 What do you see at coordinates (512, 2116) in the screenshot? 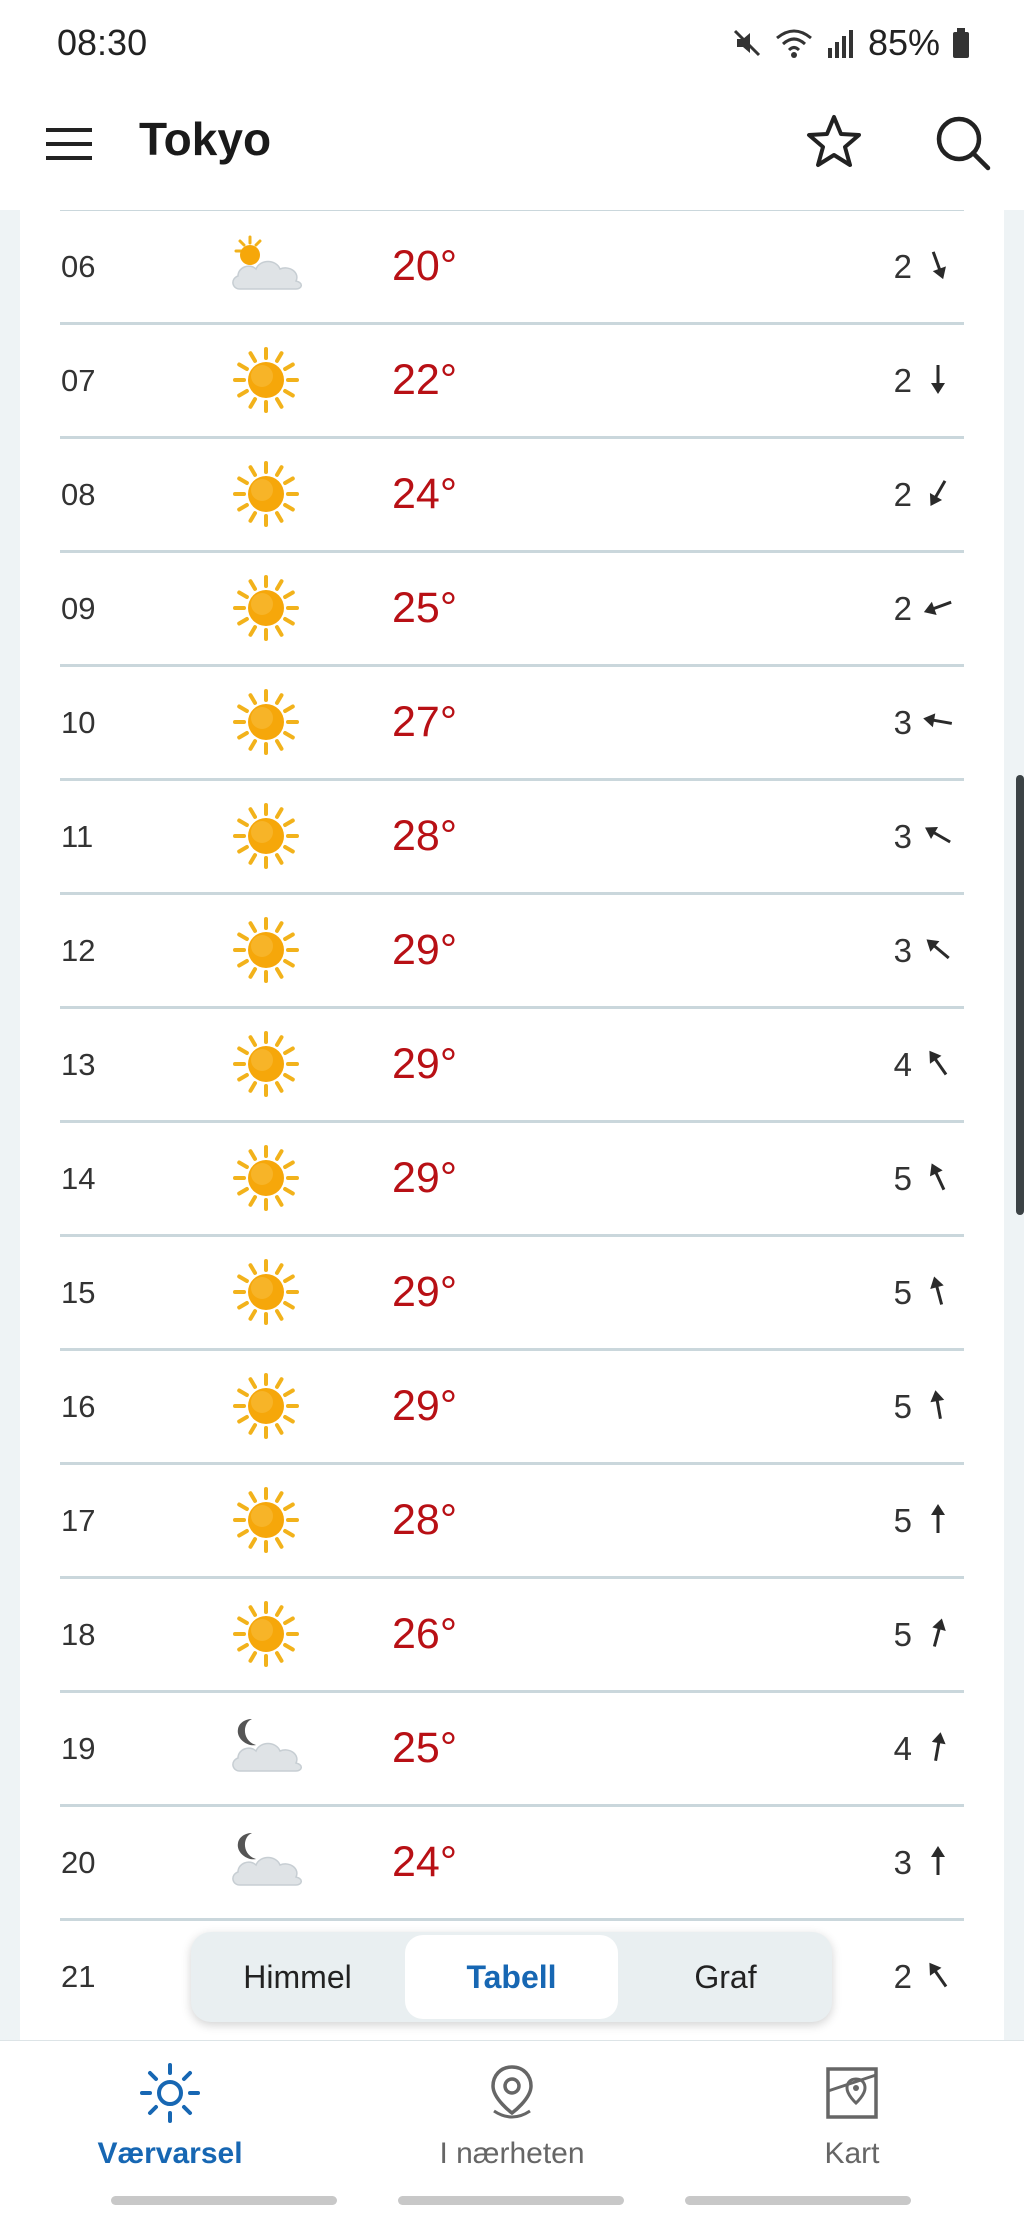
I see `nav-nearby: I nærheten` at bounding box center [512, 2116].